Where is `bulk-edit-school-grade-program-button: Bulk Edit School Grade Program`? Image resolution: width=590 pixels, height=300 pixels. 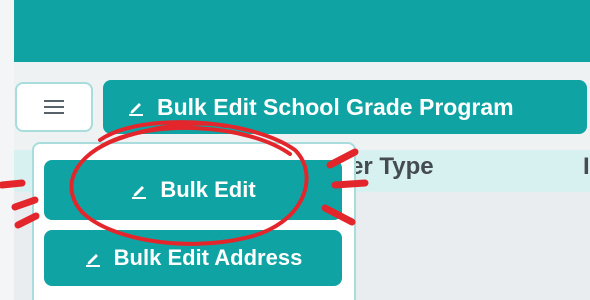 bulk-edit-school-grade-program-button: Bulk Edit School Grade Program is located at coordinates (345, 107).